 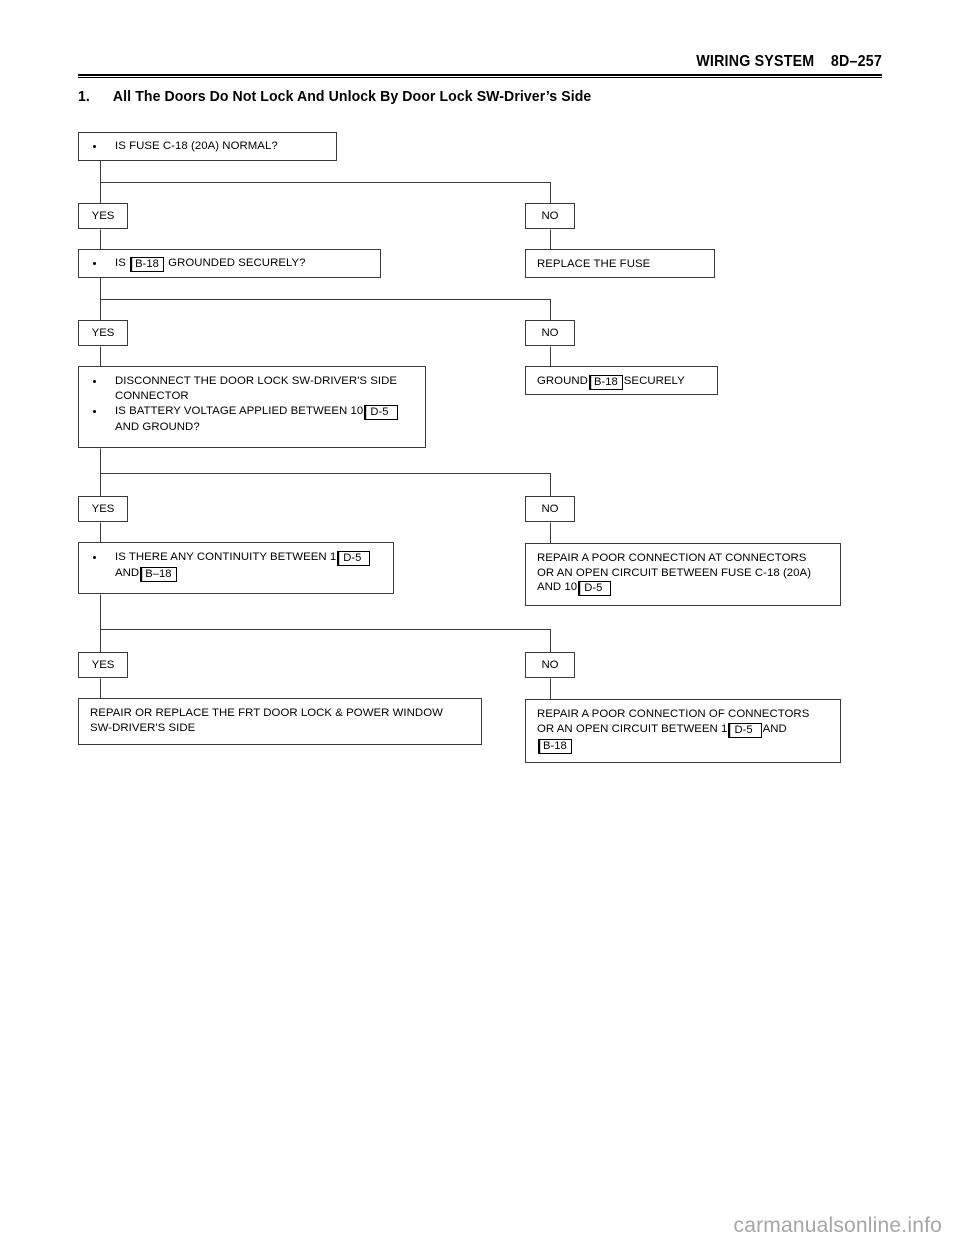 I want to click on branch-no-1-label: NO, so click(x=550, y=216).